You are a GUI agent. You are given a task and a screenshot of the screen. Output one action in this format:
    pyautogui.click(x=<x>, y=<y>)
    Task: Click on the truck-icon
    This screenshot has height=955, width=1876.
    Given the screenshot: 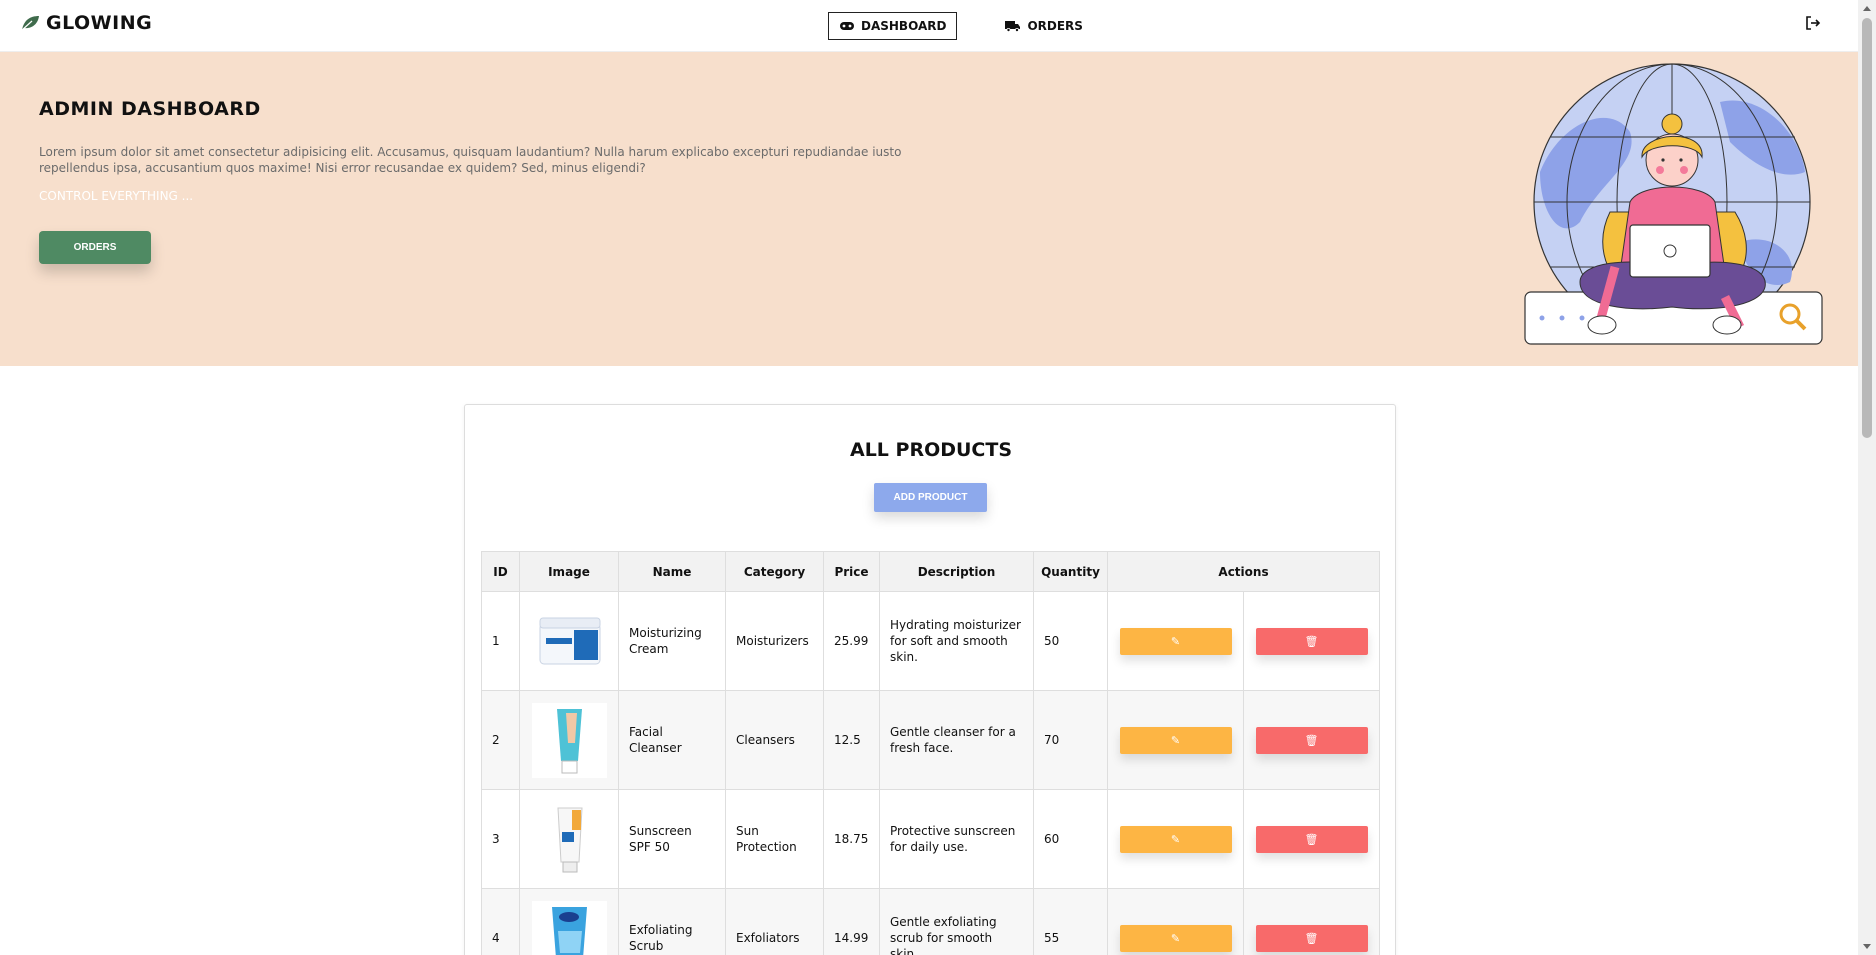 What is the action you would take?
    pyautogui.click(x=1013, y=26)
    